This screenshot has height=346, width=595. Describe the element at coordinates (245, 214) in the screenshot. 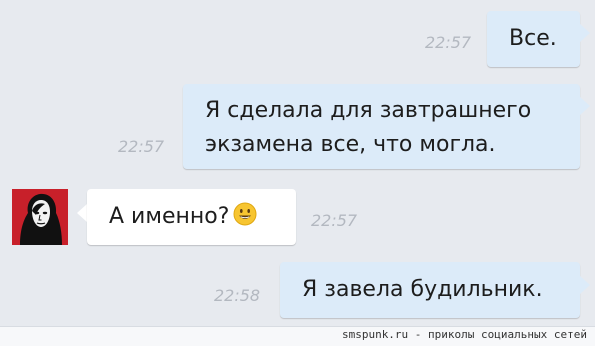

I see `smiling-face-icon` at that location.